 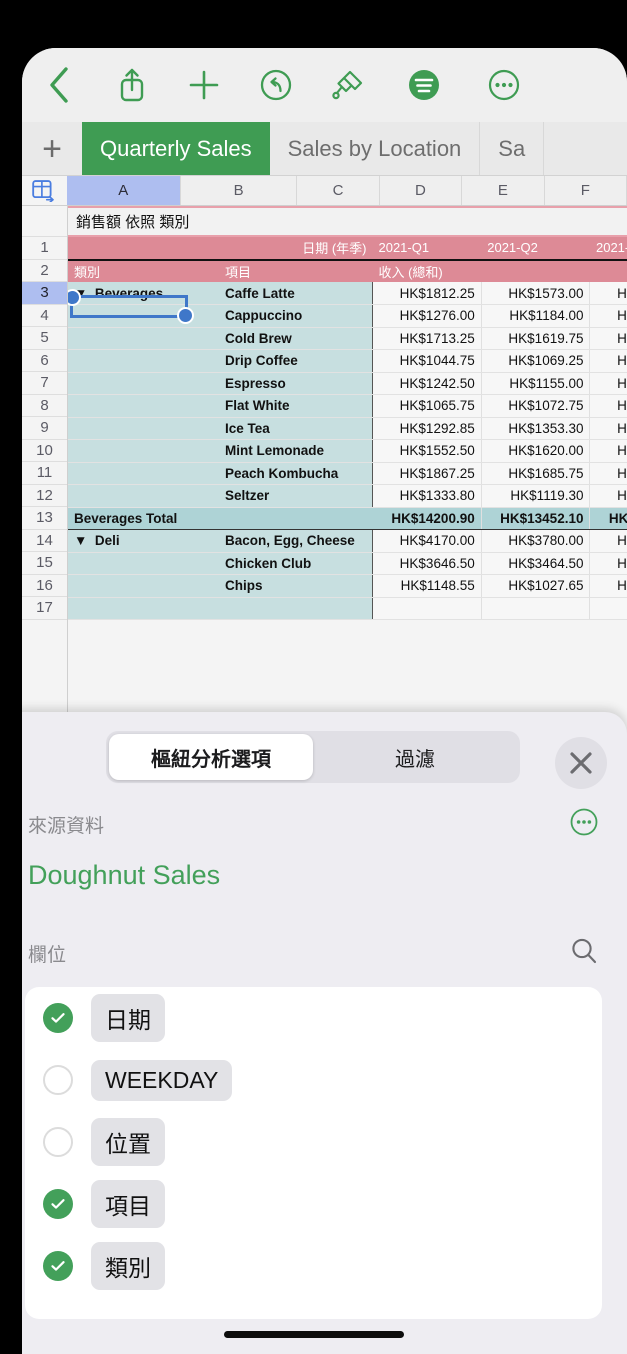 What do you see at coordinates (44, 293) in the screenshot?
I see `row-number-3: 3` at bounding box center [44, 293].